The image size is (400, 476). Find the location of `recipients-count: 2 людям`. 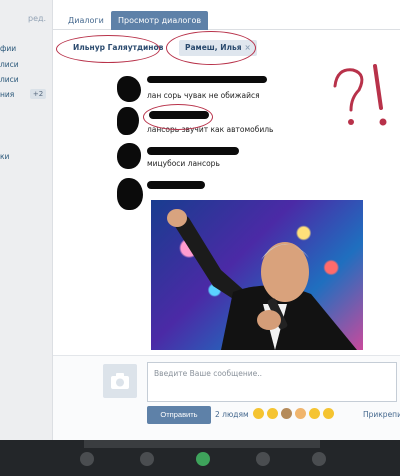

recipients-count: 2 людям is located at coordinates (232, 414).